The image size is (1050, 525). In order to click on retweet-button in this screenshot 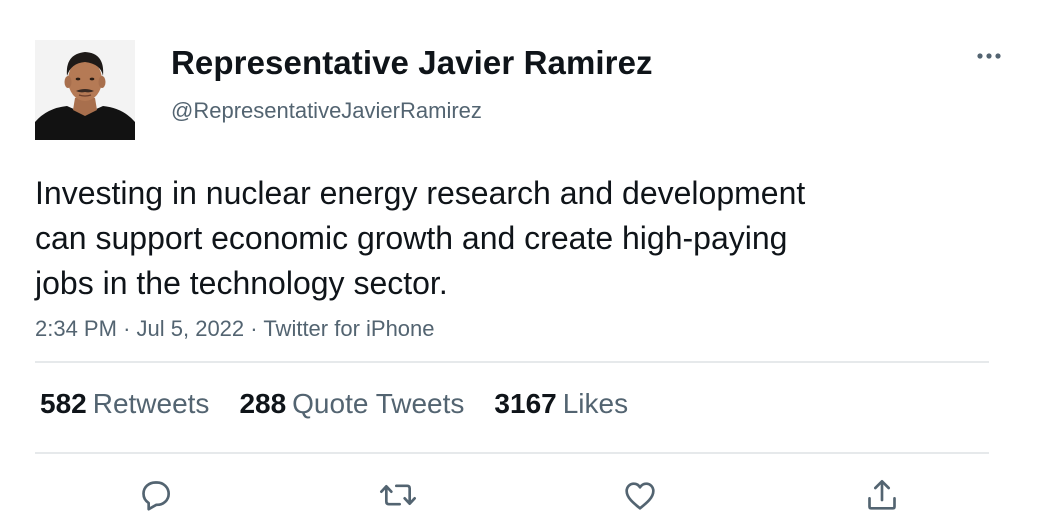, I will do `click(398, 495)`.